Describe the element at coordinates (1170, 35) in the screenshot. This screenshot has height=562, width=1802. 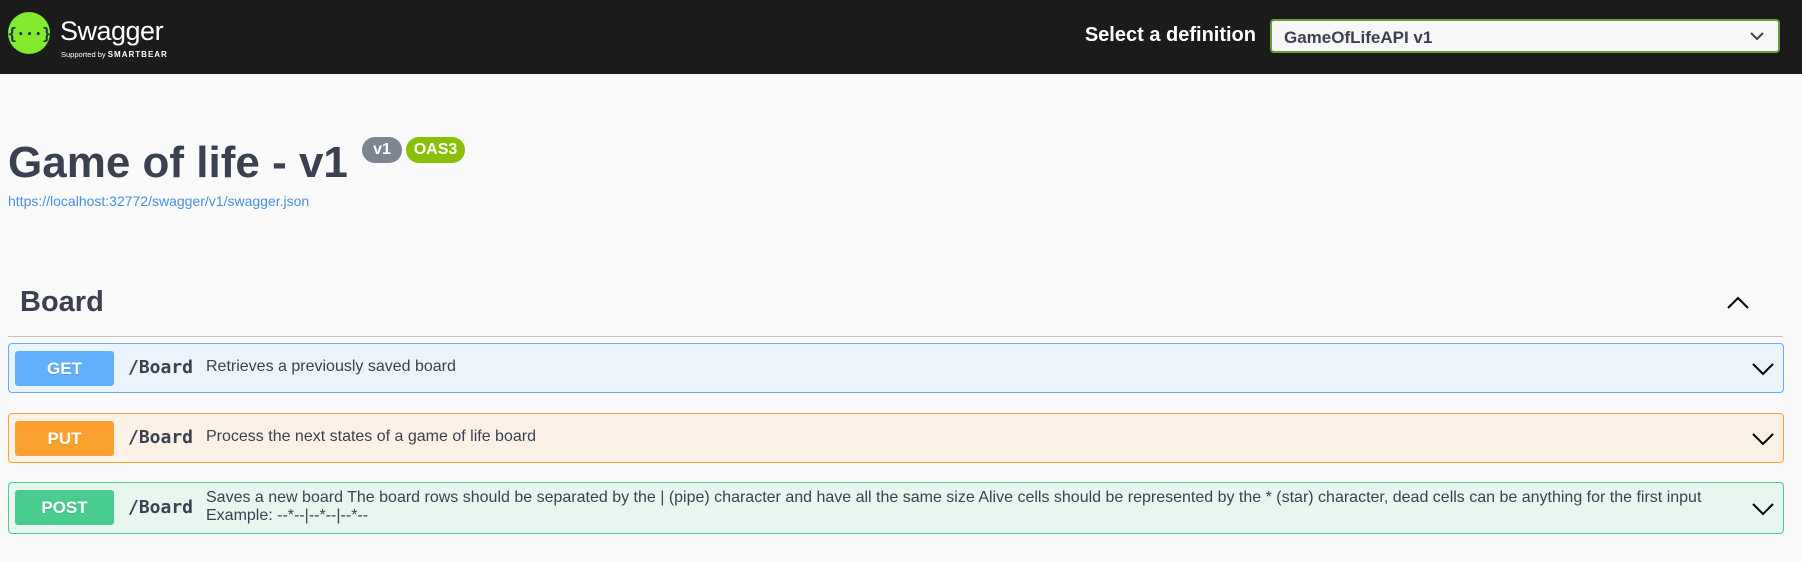
I see `definition-label: Select a definition` at that location.